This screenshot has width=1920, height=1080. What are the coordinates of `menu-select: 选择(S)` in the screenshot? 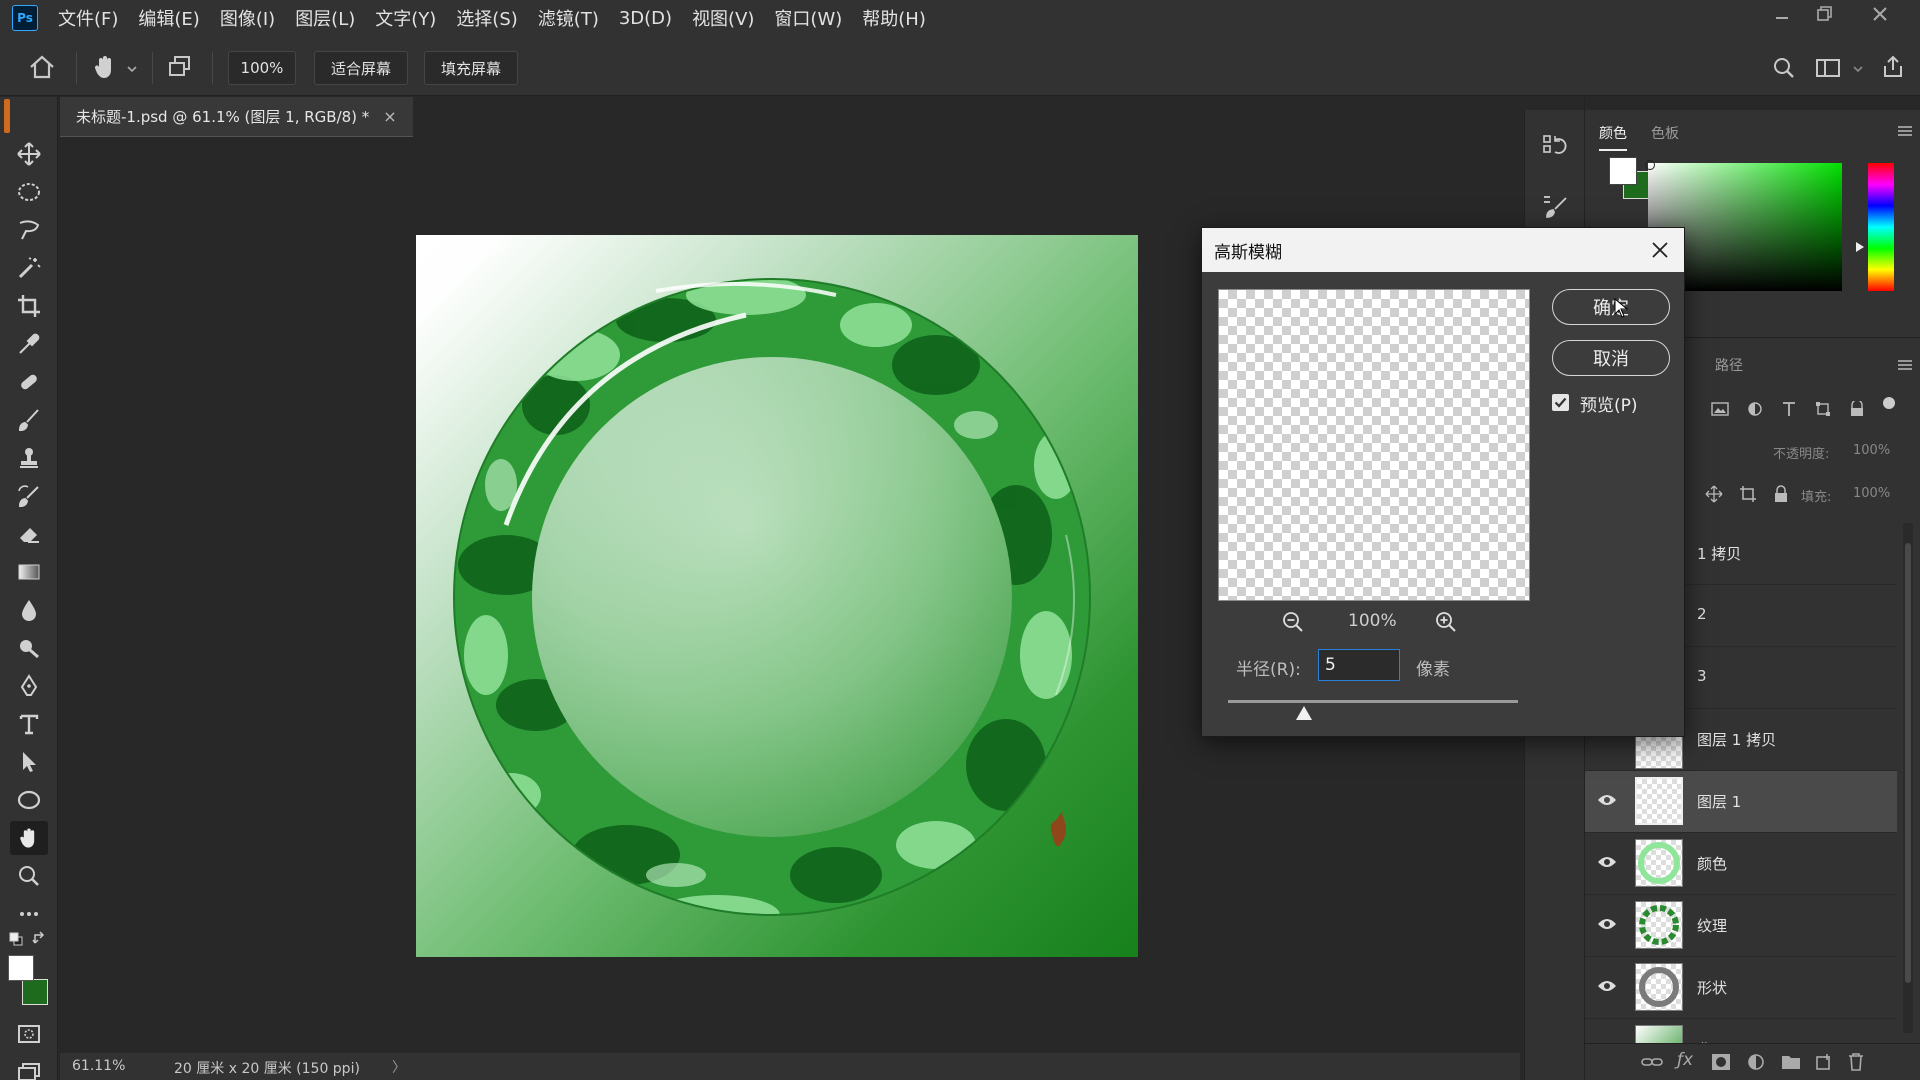 It's located at (486, 18).